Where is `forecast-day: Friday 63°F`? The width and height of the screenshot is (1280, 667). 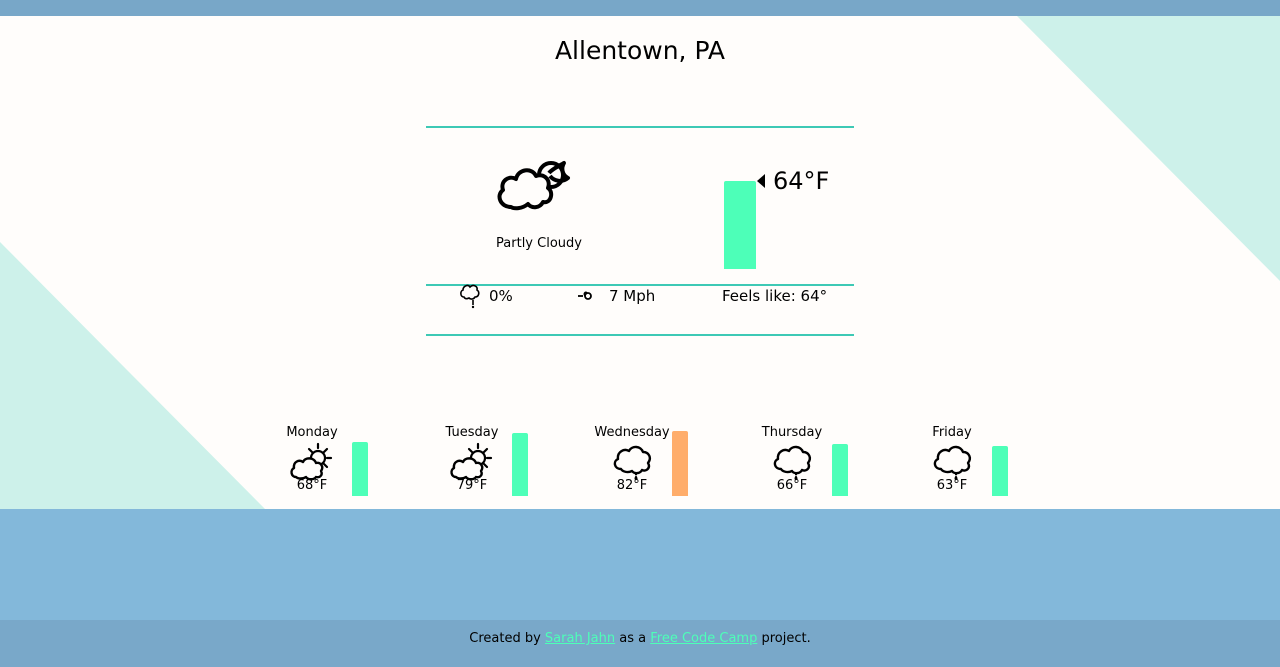 forecast-day: Friday 63°F is located at coordinates (952, 459).